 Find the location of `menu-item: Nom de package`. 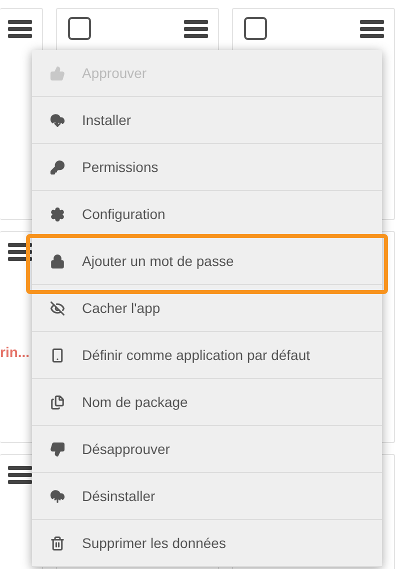

menu-item: Nom de package is located at coordinates (207, 402).